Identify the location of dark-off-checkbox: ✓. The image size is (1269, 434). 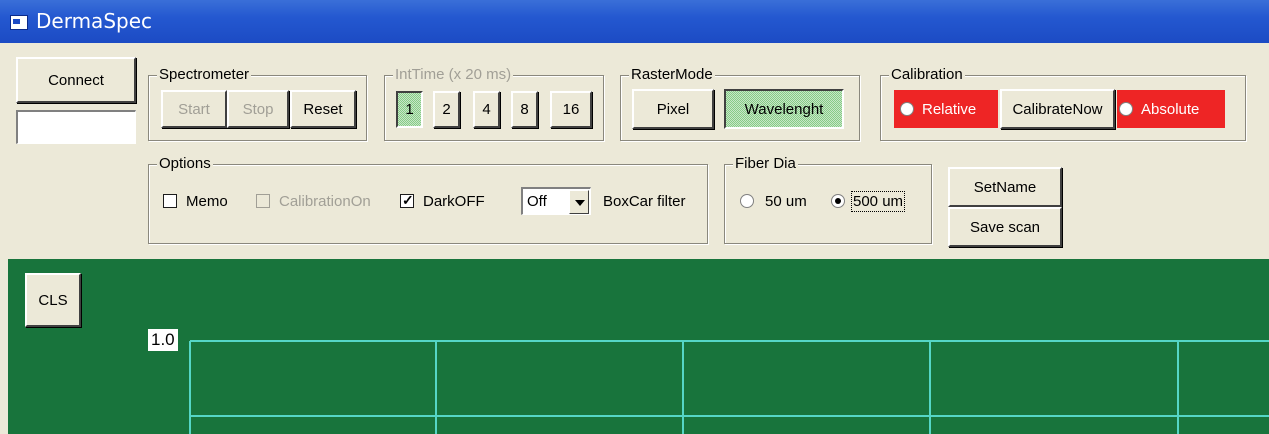
(407, 200).